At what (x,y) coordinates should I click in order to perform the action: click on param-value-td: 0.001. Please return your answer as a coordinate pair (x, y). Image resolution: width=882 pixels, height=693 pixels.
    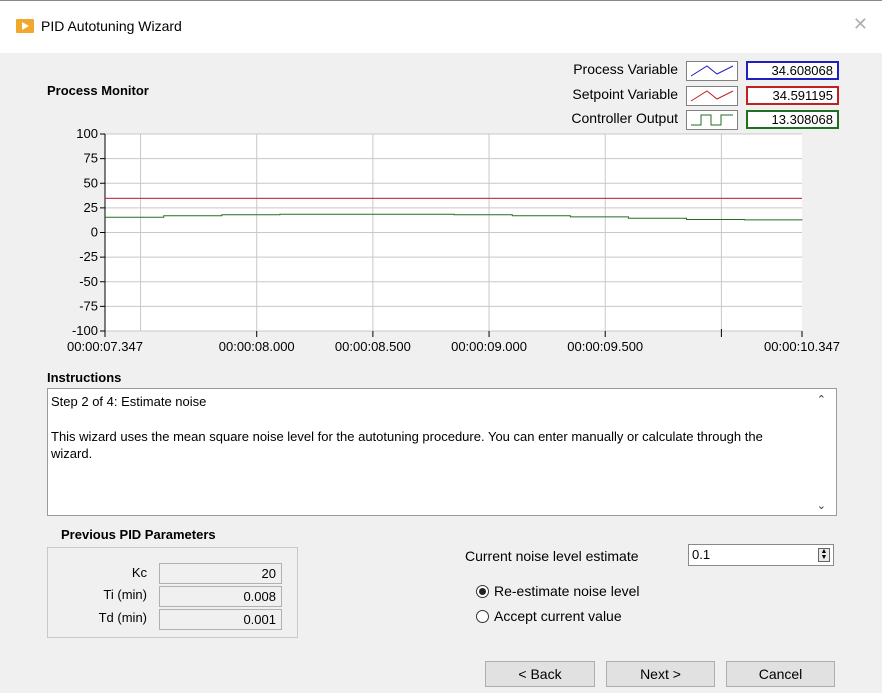
    Looking at the image, I should click on (220, 619).